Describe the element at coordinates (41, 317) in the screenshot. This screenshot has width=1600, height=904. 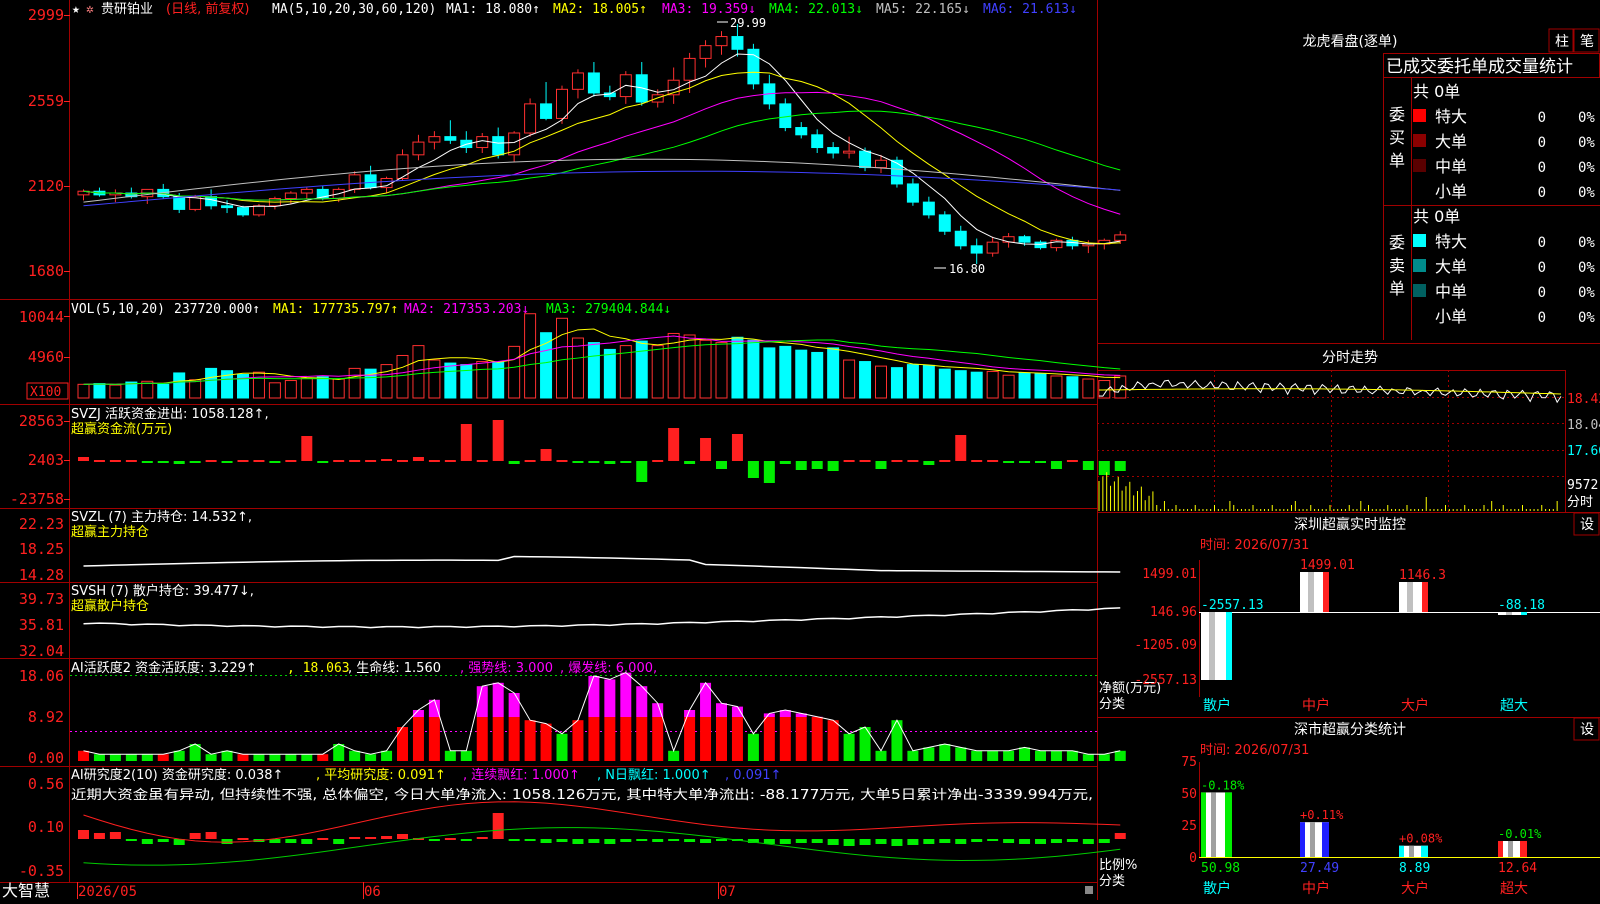
I see `vol-axis-label: 10044` at that location.